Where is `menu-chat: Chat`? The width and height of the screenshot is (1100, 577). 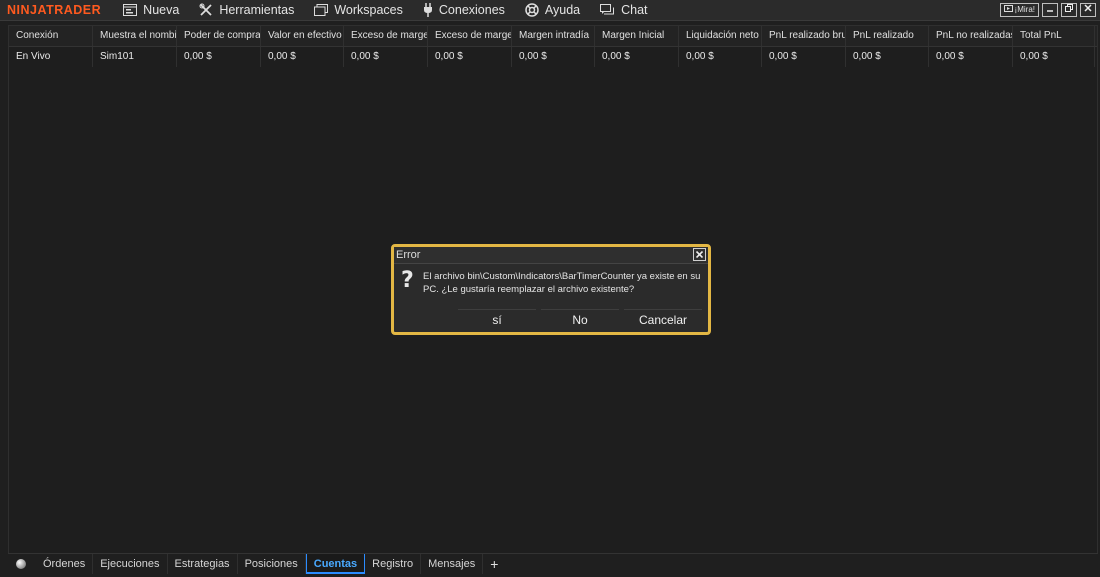
menu-chat: Chat is located at coordinates (624, 10).